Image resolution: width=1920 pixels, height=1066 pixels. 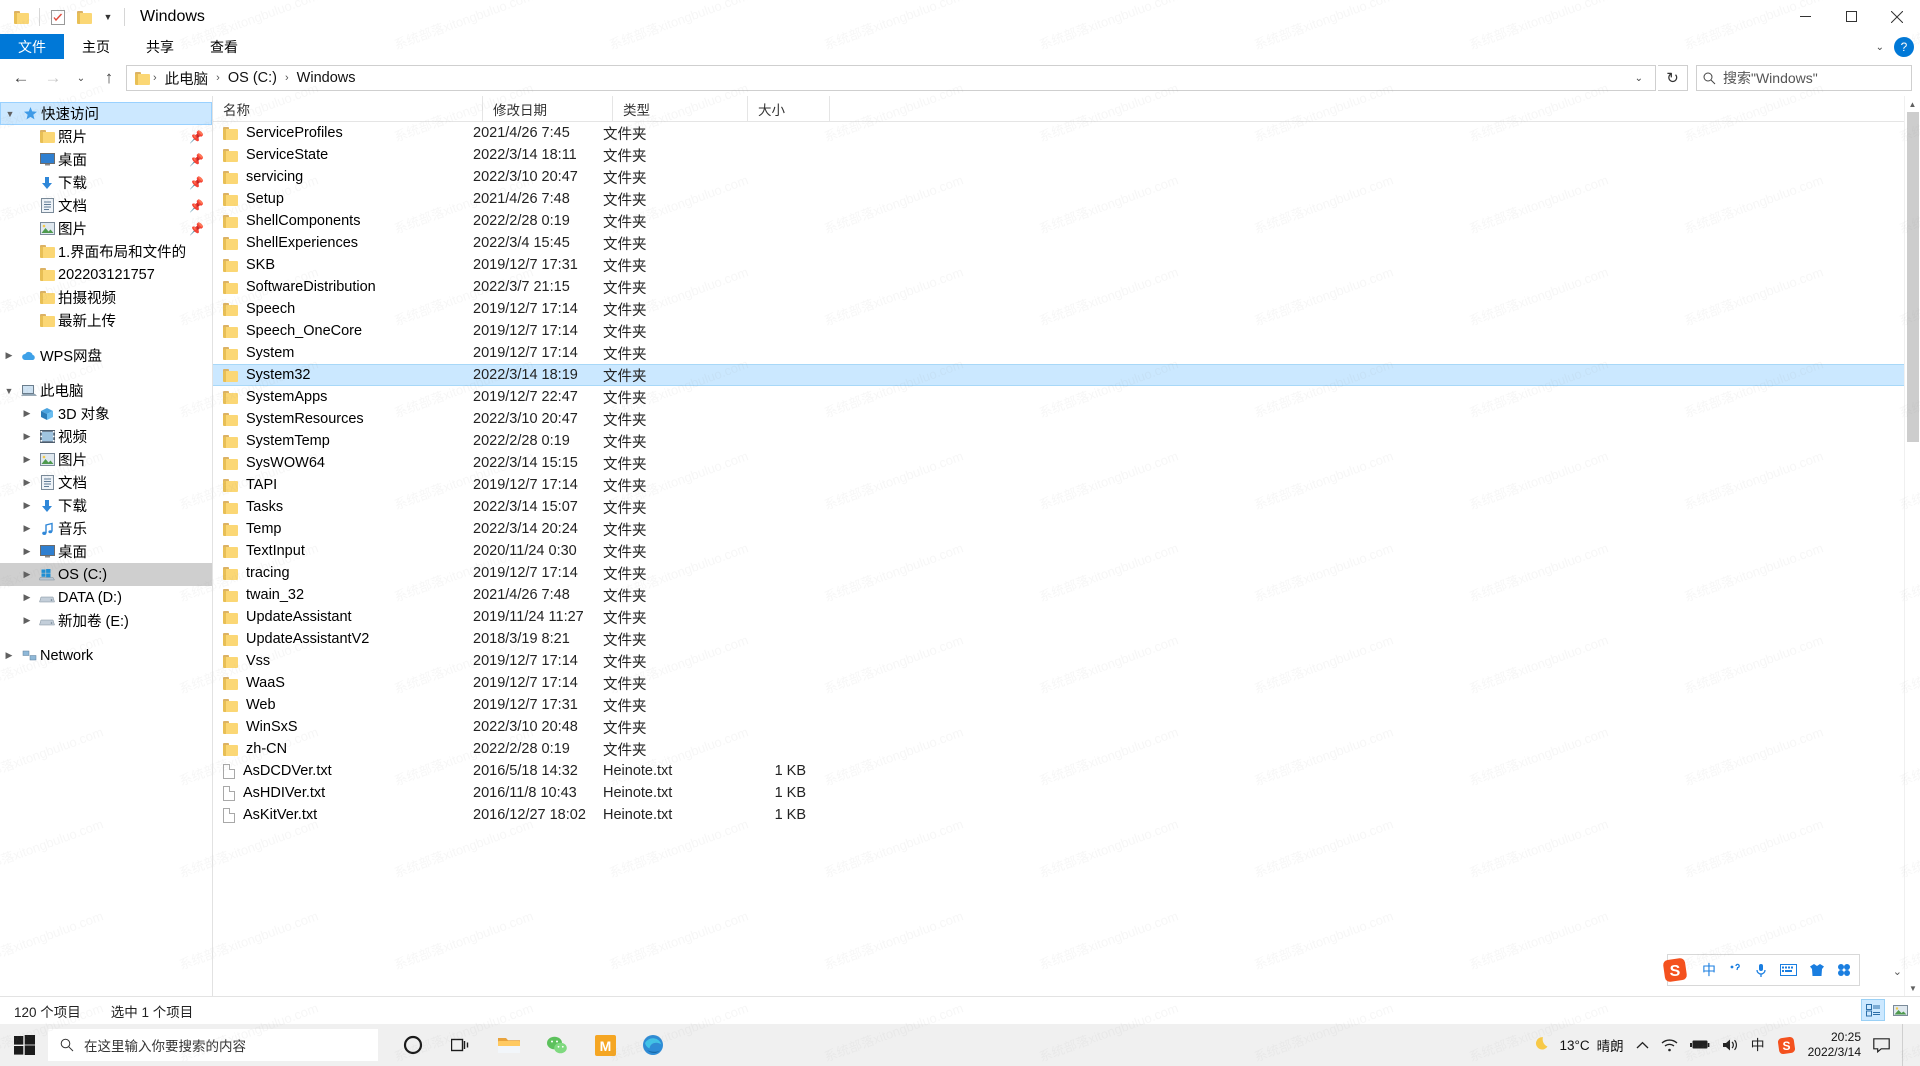 What do you see at coordinates (1735, 970) in the screenshot?
I see `punctuation-icon` at bounding box center [1735, 970].